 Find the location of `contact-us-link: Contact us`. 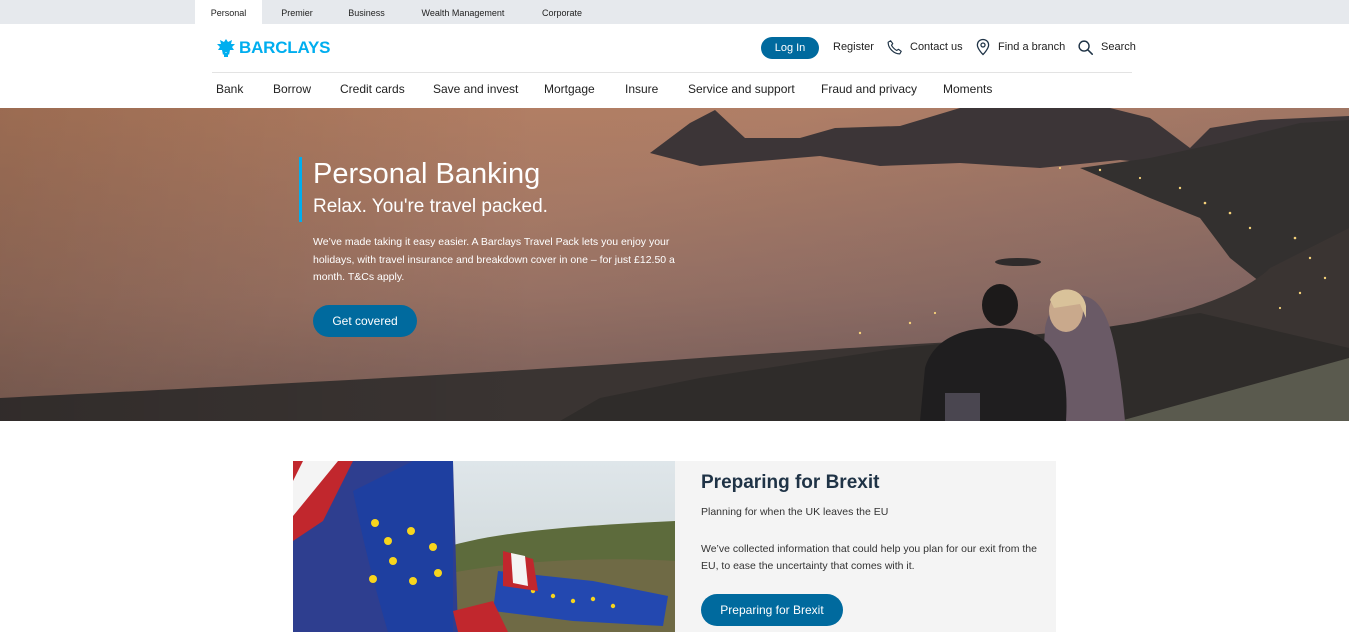

contact-us-link: Contact us is located at coordinates (924, 47).